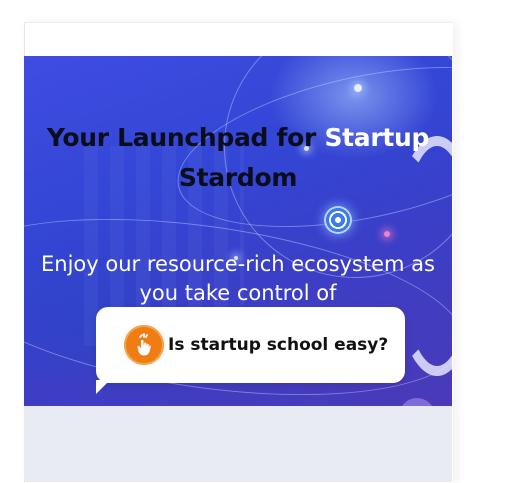  I want to click on hand-pointer-icon, so click(144, 345).